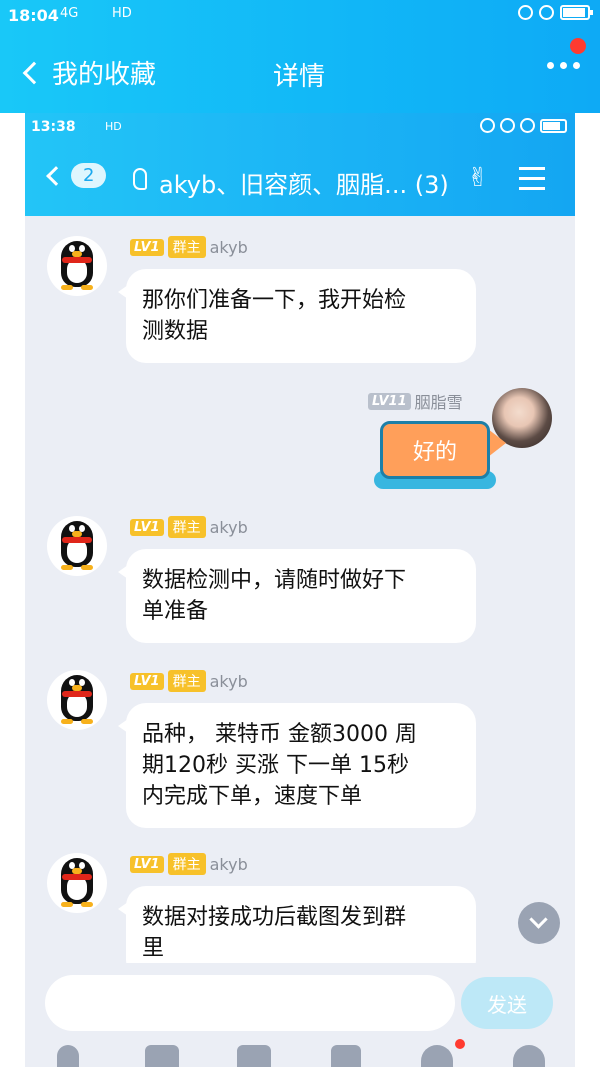 This screenshot has width=600, height=1067. What do you see at coordinates (104, 75) in the screenshot?
I see `back-label: 我的收藏` at bounding box center [104, 75].